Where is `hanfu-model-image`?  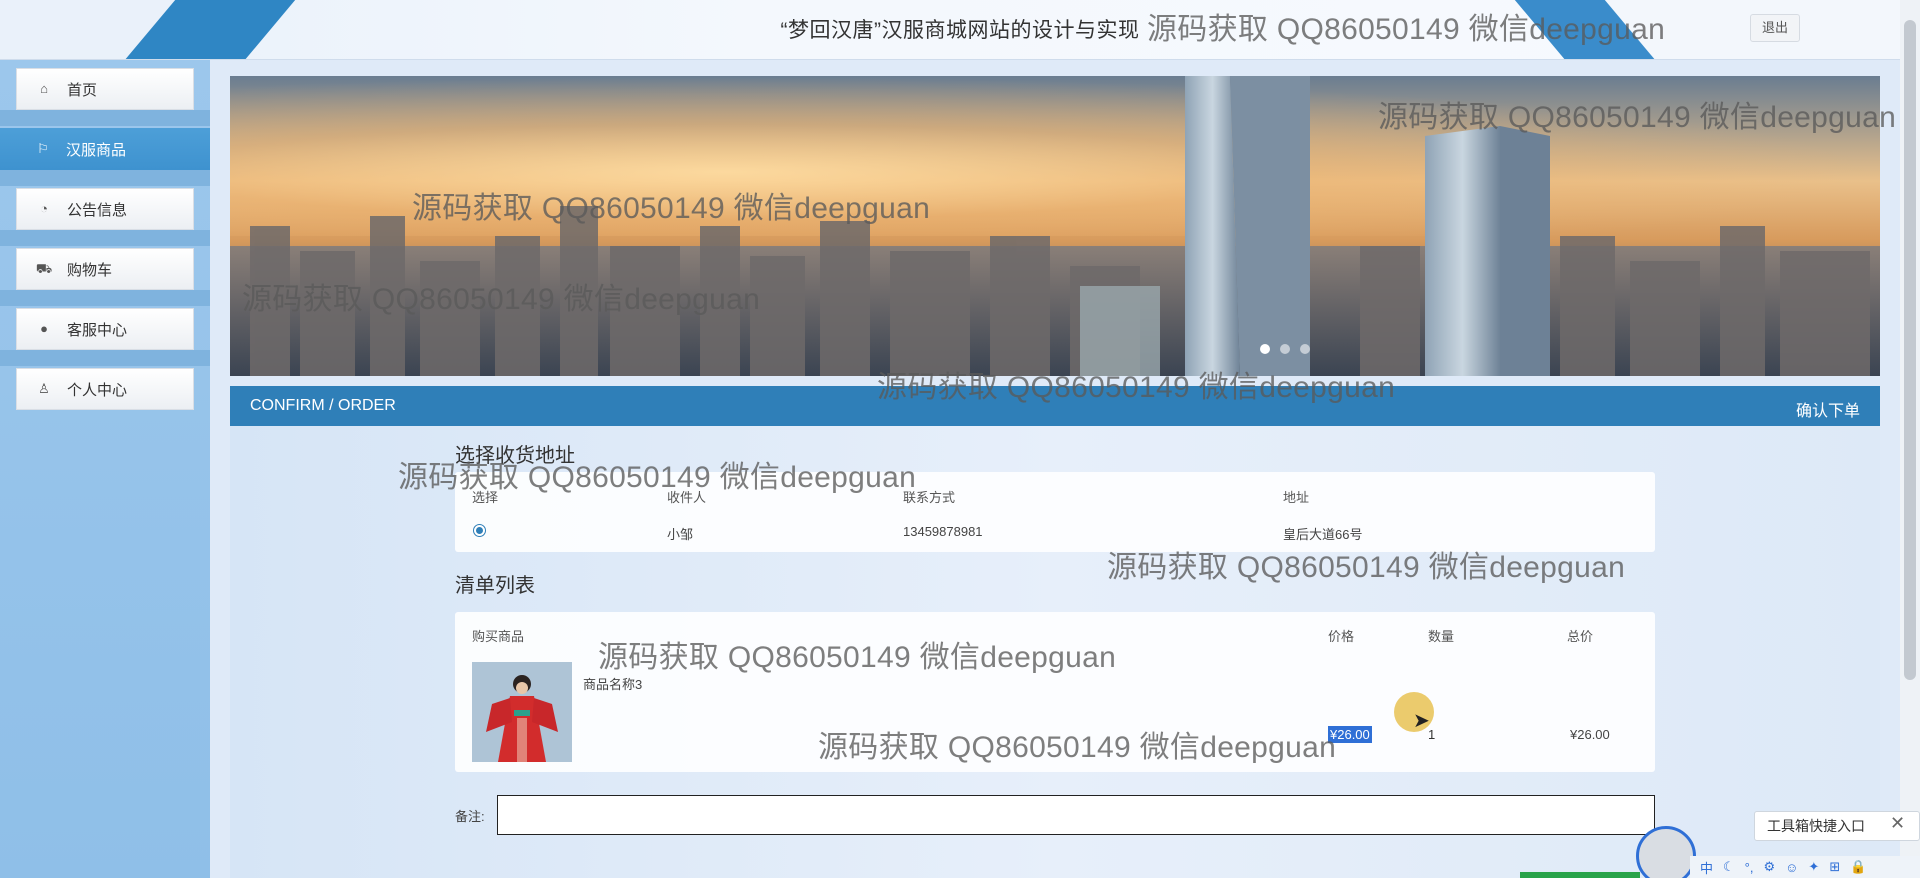
hanfu-model-image is located at coordinates (522, 712).